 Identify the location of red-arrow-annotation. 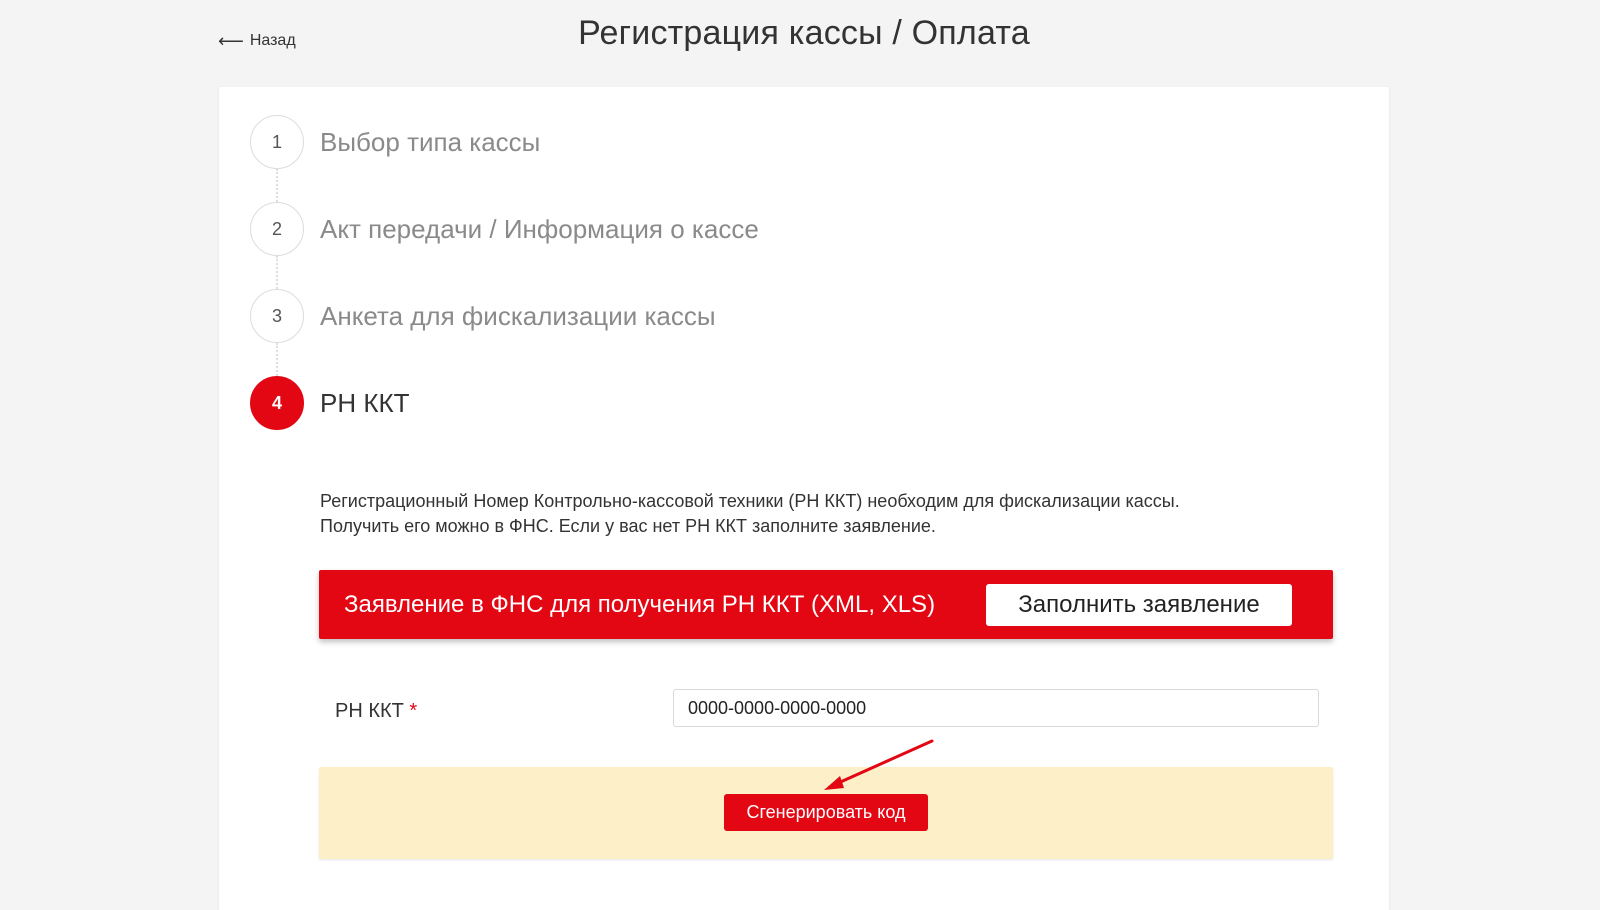
(879, 764).